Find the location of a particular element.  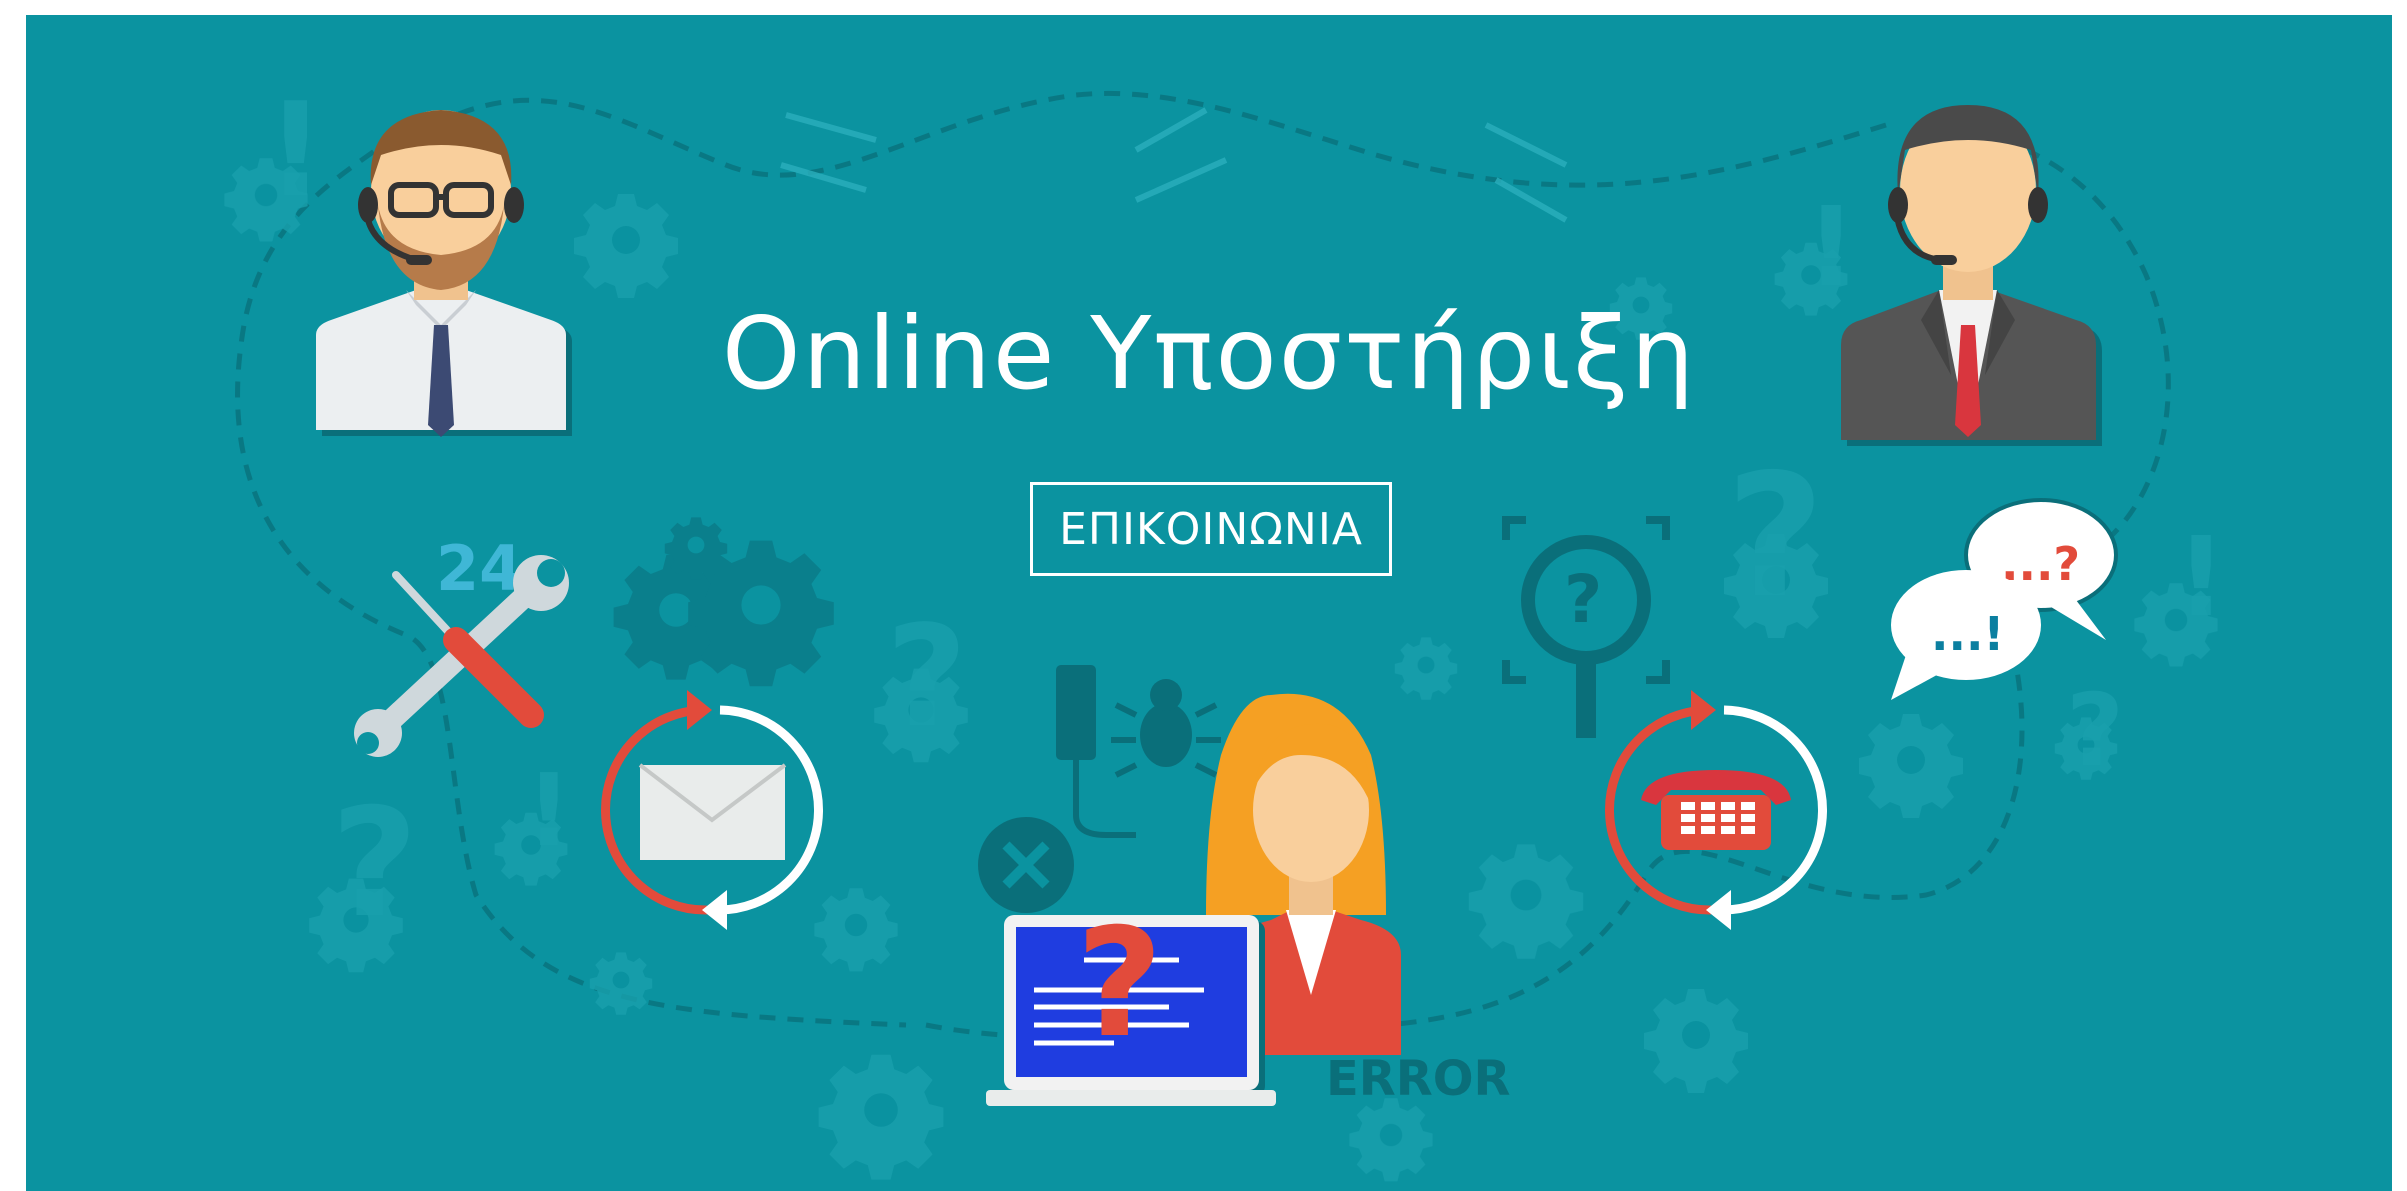

contact-button: ΕΠΙΚΟΙΝΩΝΙΑ is located at coordinates (1211, 529).